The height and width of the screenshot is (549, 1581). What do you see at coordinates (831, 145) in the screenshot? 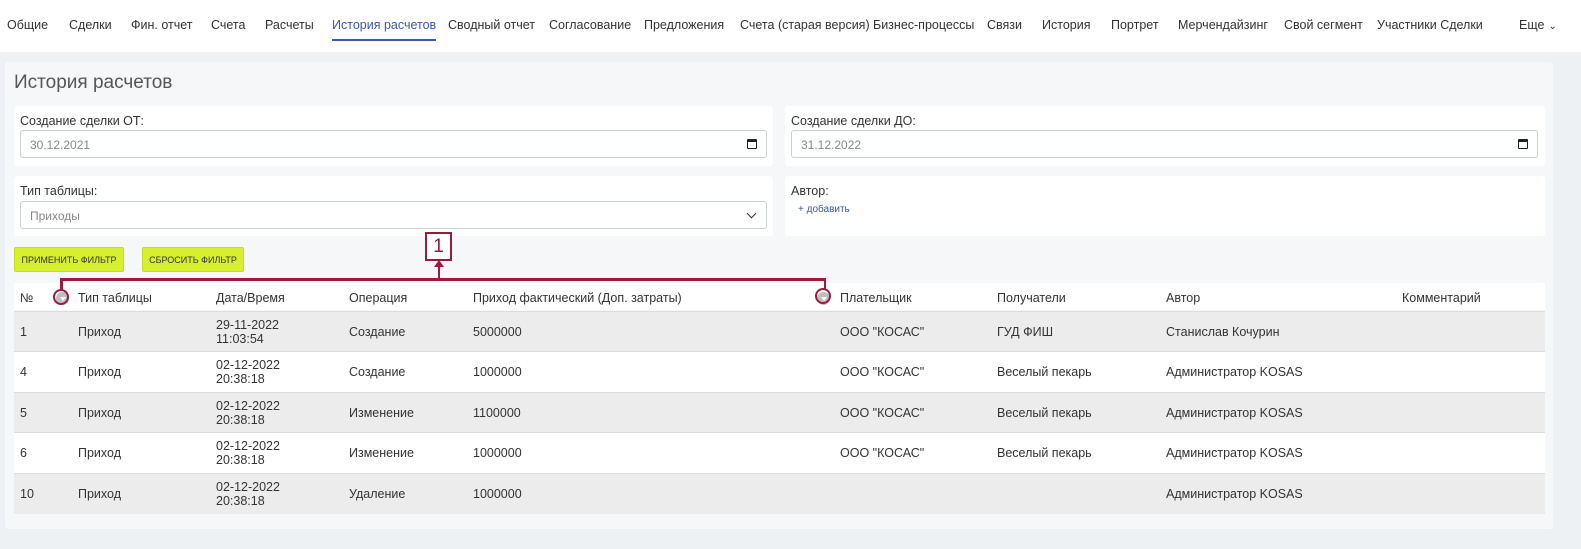
I see `date-to-value: 31.12.2022` at bounding box center [831, 145].